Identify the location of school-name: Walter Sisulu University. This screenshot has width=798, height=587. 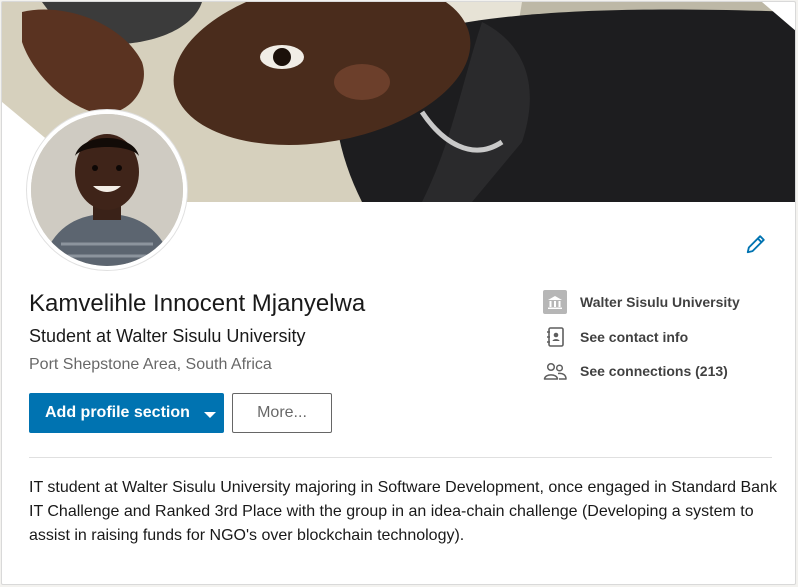
(660, 302).